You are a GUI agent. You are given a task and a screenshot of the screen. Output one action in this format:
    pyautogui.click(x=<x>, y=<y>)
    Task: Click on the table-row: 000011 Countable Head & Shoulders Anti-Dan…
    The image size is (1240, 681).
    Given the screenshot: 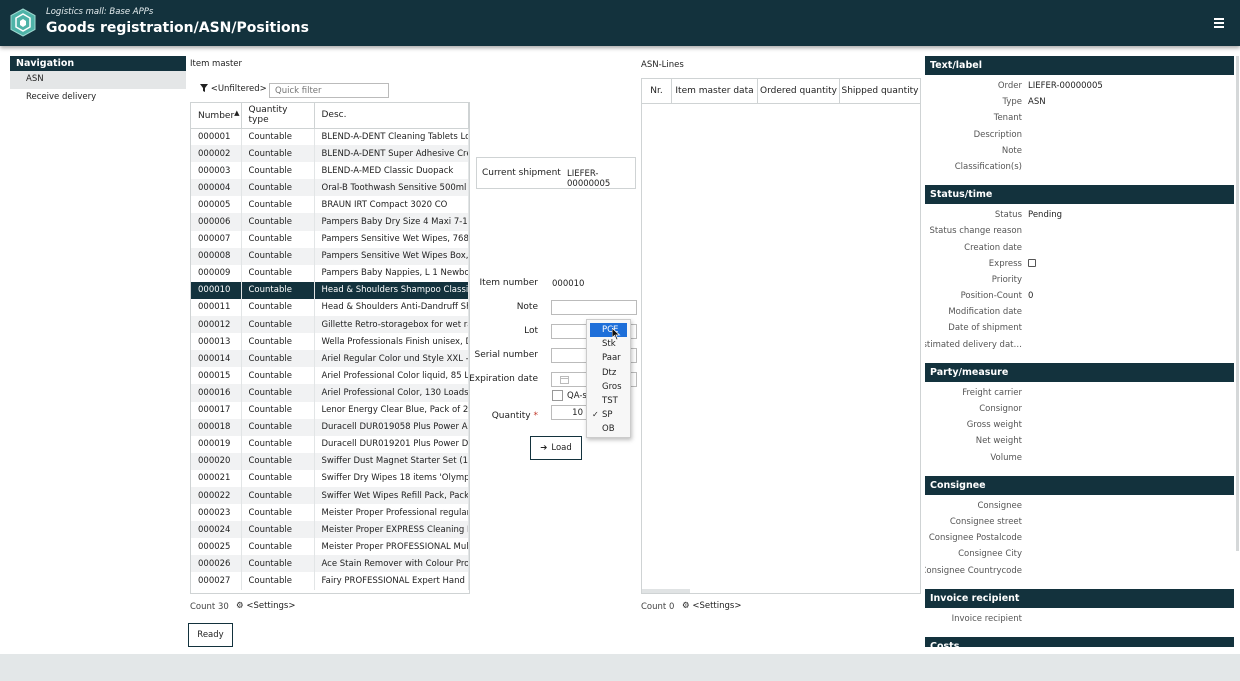 What is the action you would take?
    pyautogui.click(x=330, y=307)
    